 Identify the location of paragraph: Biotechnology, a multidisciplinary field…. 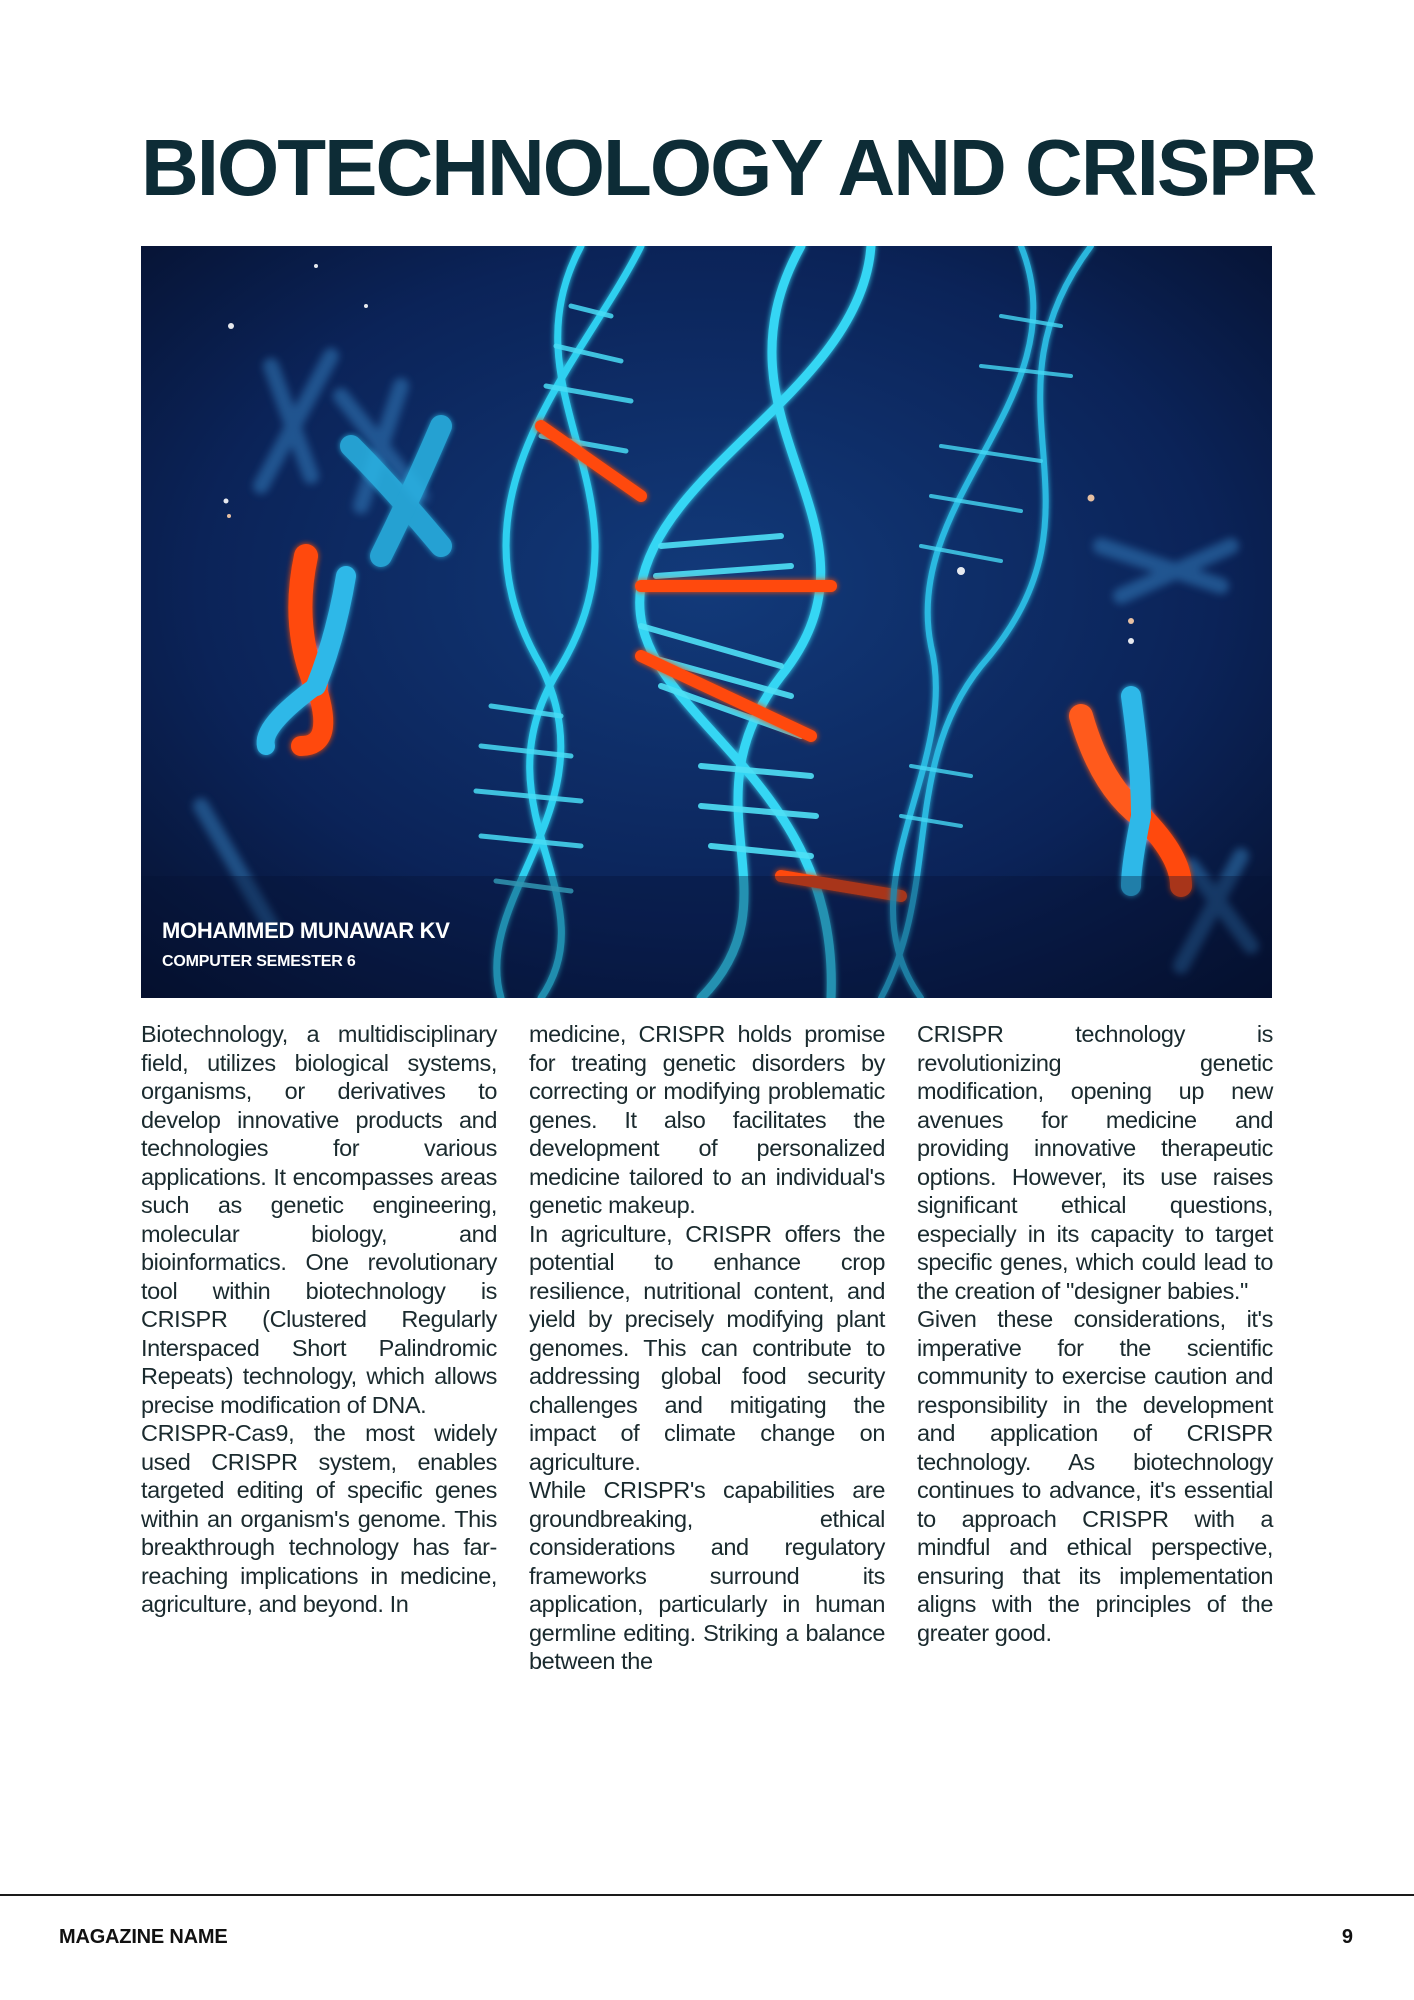
(319, 1219).